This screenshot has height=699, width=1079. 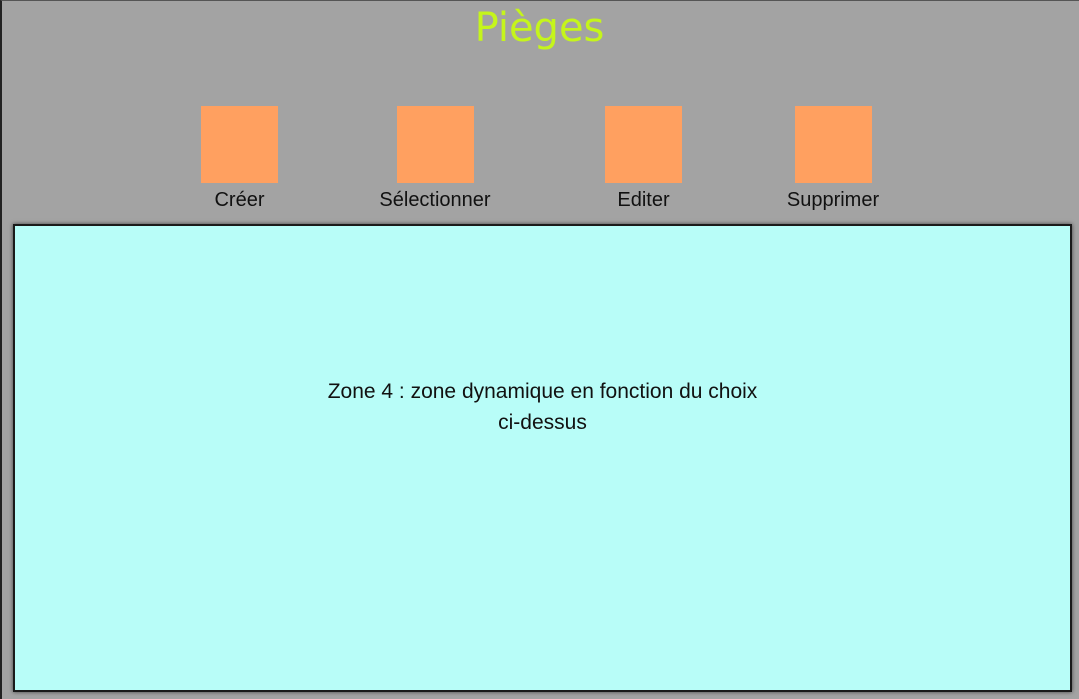 I want to click on zone-description-line-2: ci-dessus, so click(x=542, y=422).